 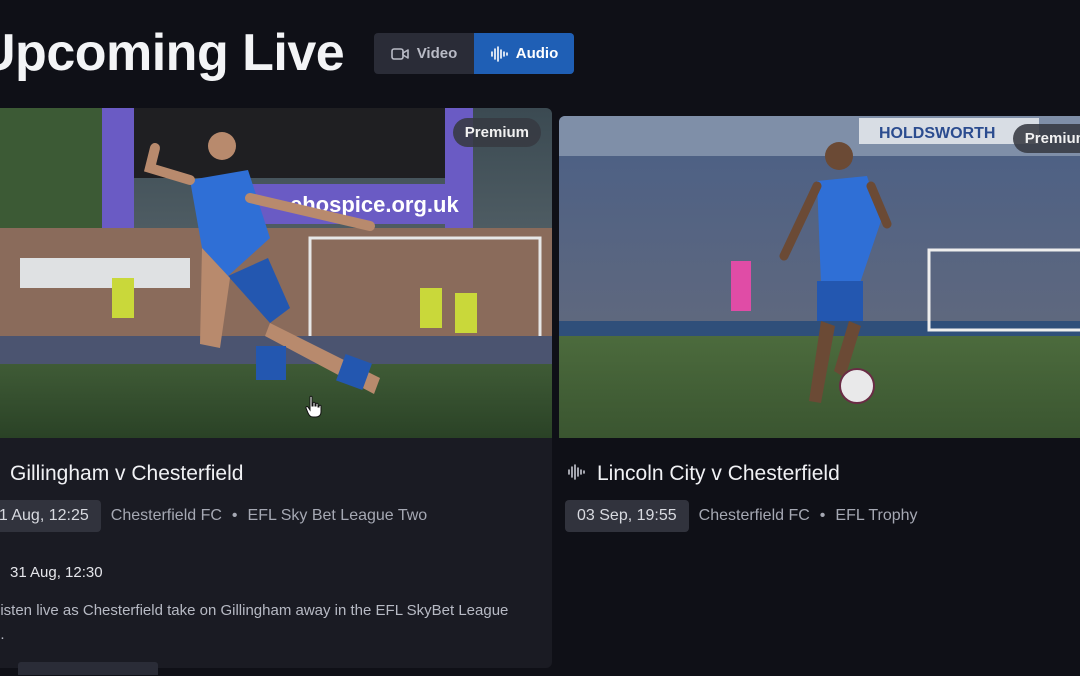 I want to click on event-title: Gillingham v Chesterfield, so click(x=126, y=474).